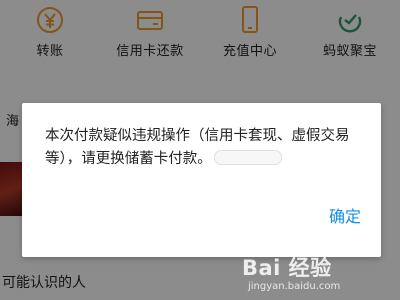 The height and width of the screenshot is (300, 400). What do you see at coordinates (247, 157) in the screenshot?
I see `redacted-card-number` at bounding box center [247, 157].